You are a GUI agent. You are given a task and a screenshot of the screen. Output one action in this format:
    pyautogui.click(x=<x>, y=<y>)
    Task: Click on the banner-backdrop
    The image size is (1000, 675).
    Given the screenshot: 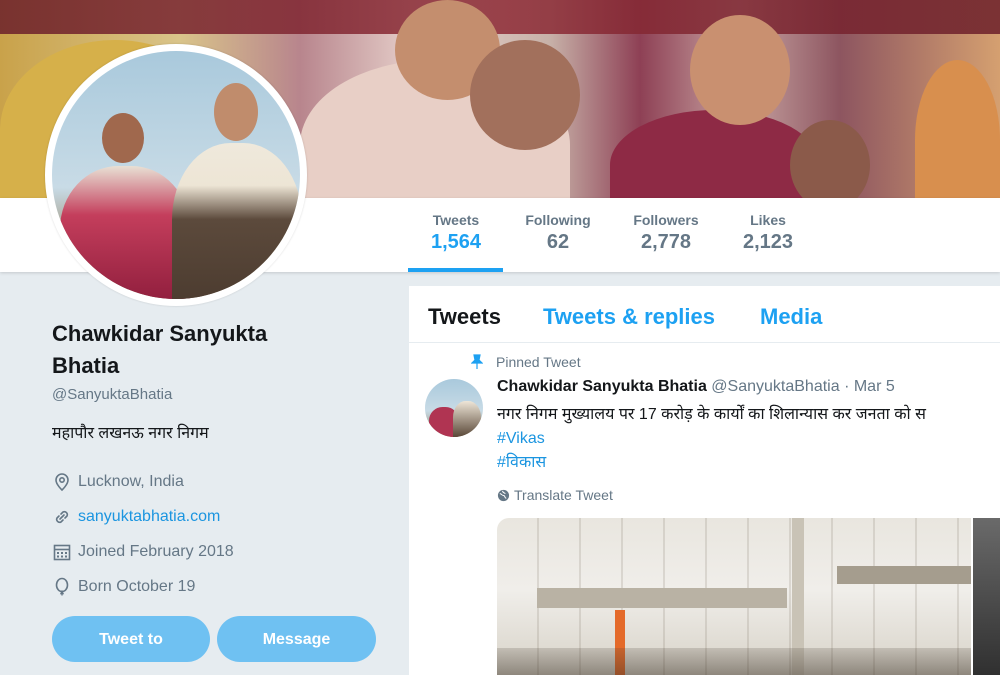 What is the action you would take?
    pyautogui.click(x=500, y=17)
    